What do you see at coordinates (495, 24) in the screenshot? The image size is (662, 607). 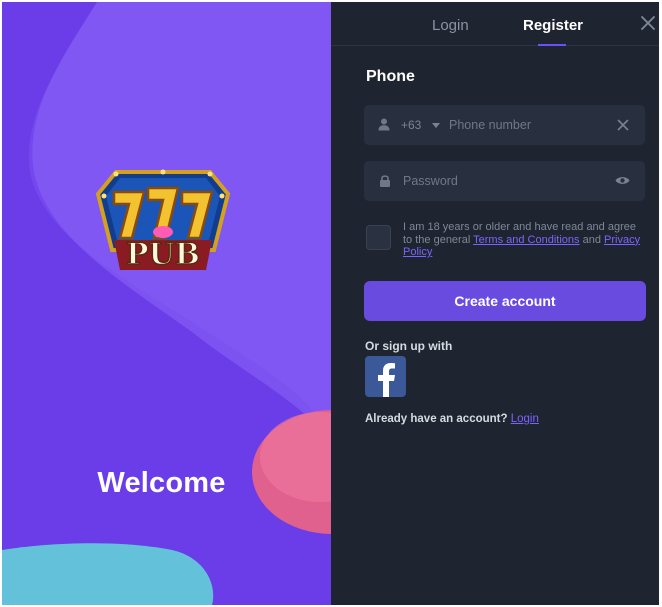 I see `auth-tabs: Login Register` at bounding box center [495, 24].